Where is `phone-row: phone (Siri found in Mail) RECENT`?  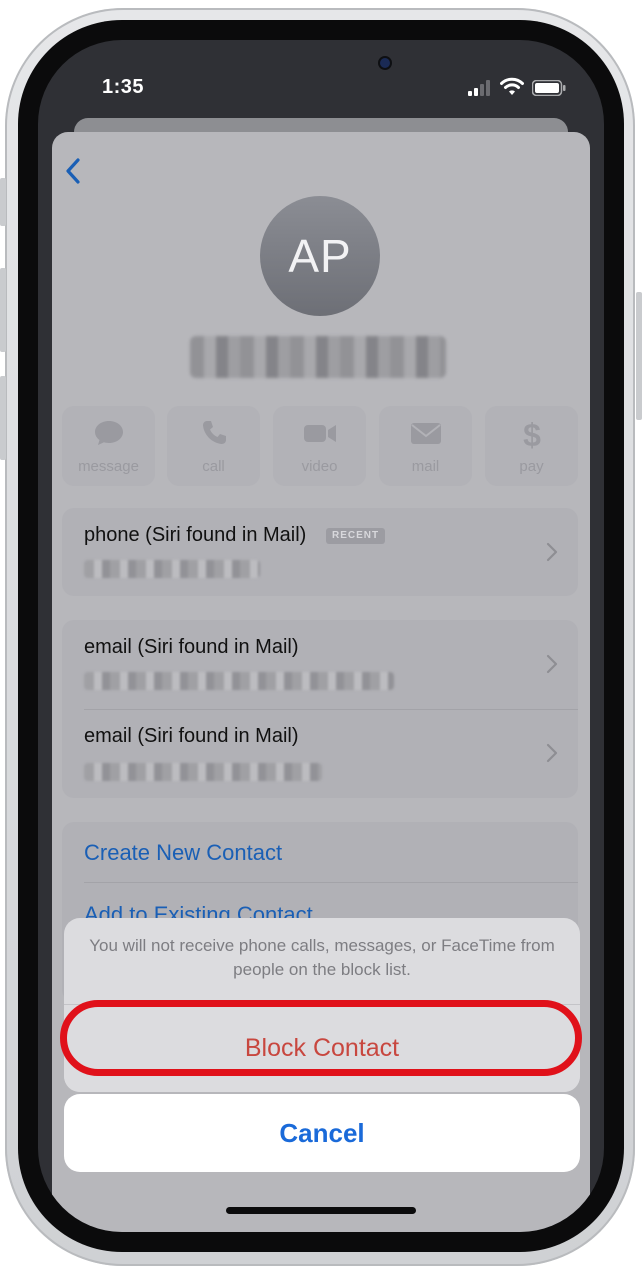 phone-row: phone (Siri found in Mail) RECENT is located at coordinates (320, 552).